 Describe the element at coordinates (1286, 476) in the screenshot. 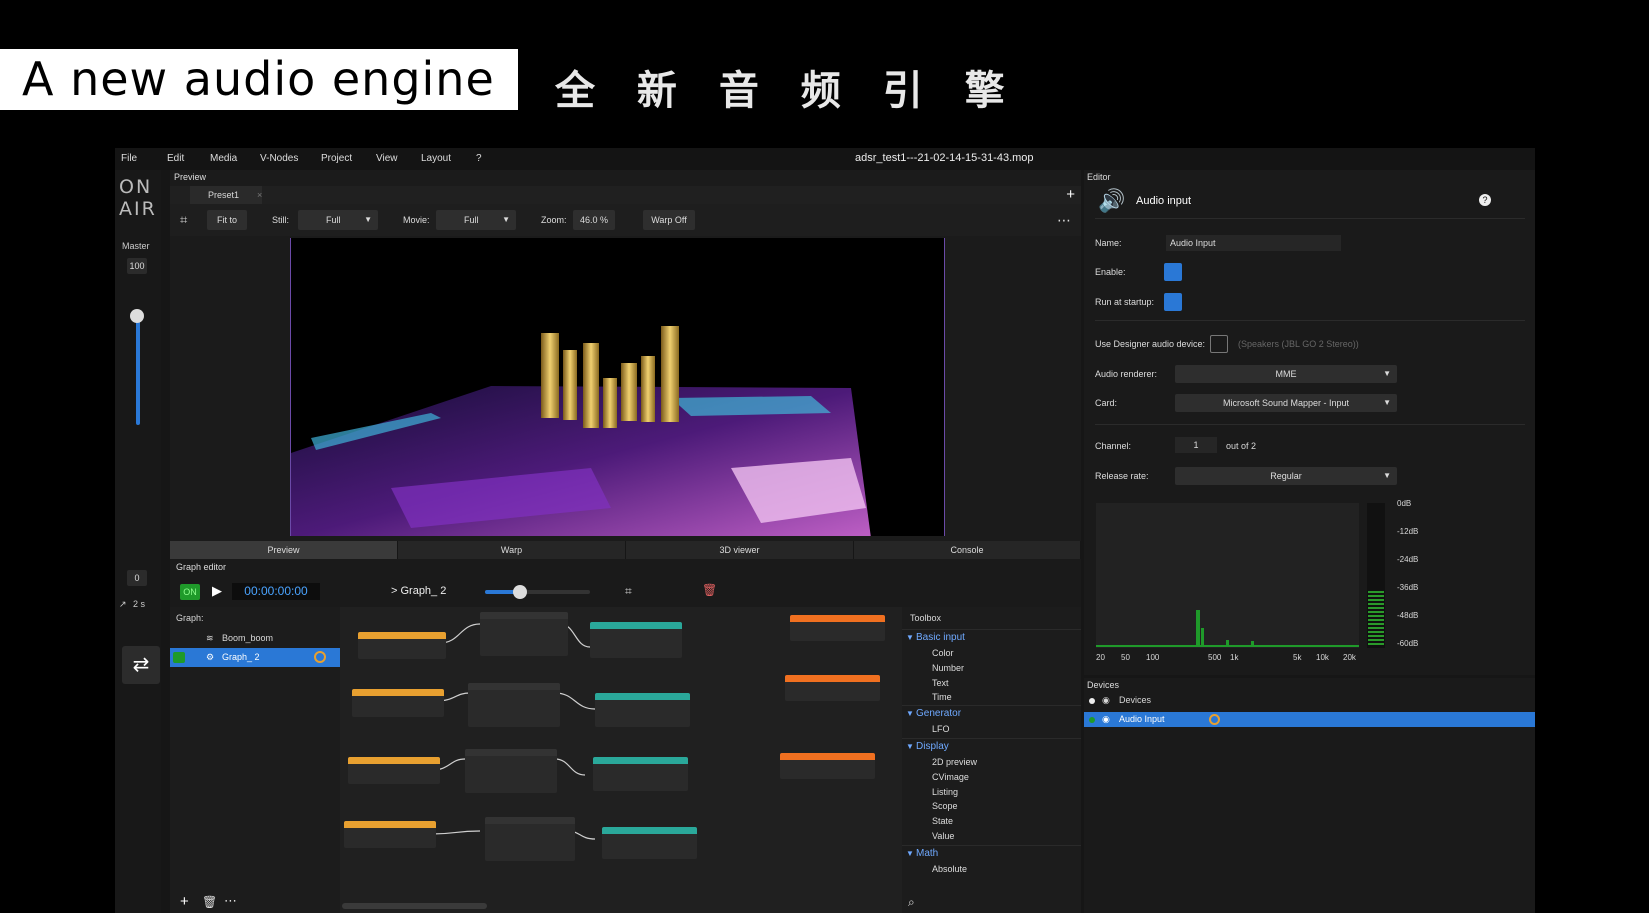

I see `release-rate-select: Regular ▼` at that location.